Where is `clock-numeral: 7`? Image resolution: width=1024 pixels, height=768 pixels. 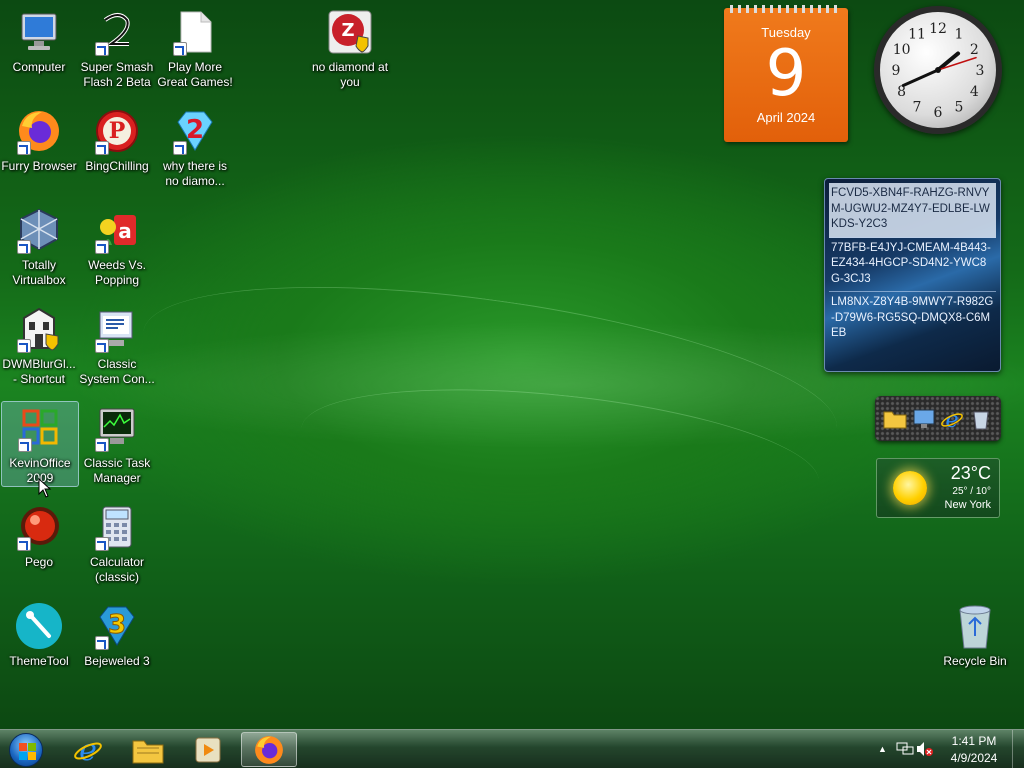 clock-numeral: 7 is located at coordinates (917, 107).